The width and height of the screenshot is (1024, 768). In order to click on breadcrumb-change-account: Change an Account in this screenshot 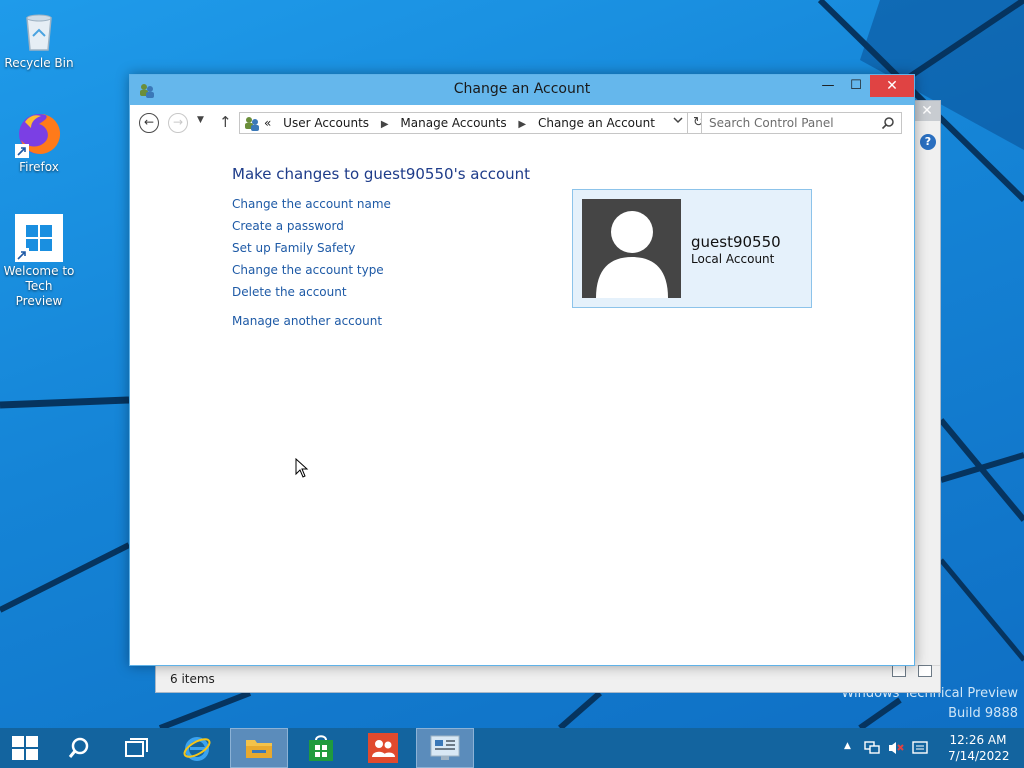, I will do `click(596, 123)`.